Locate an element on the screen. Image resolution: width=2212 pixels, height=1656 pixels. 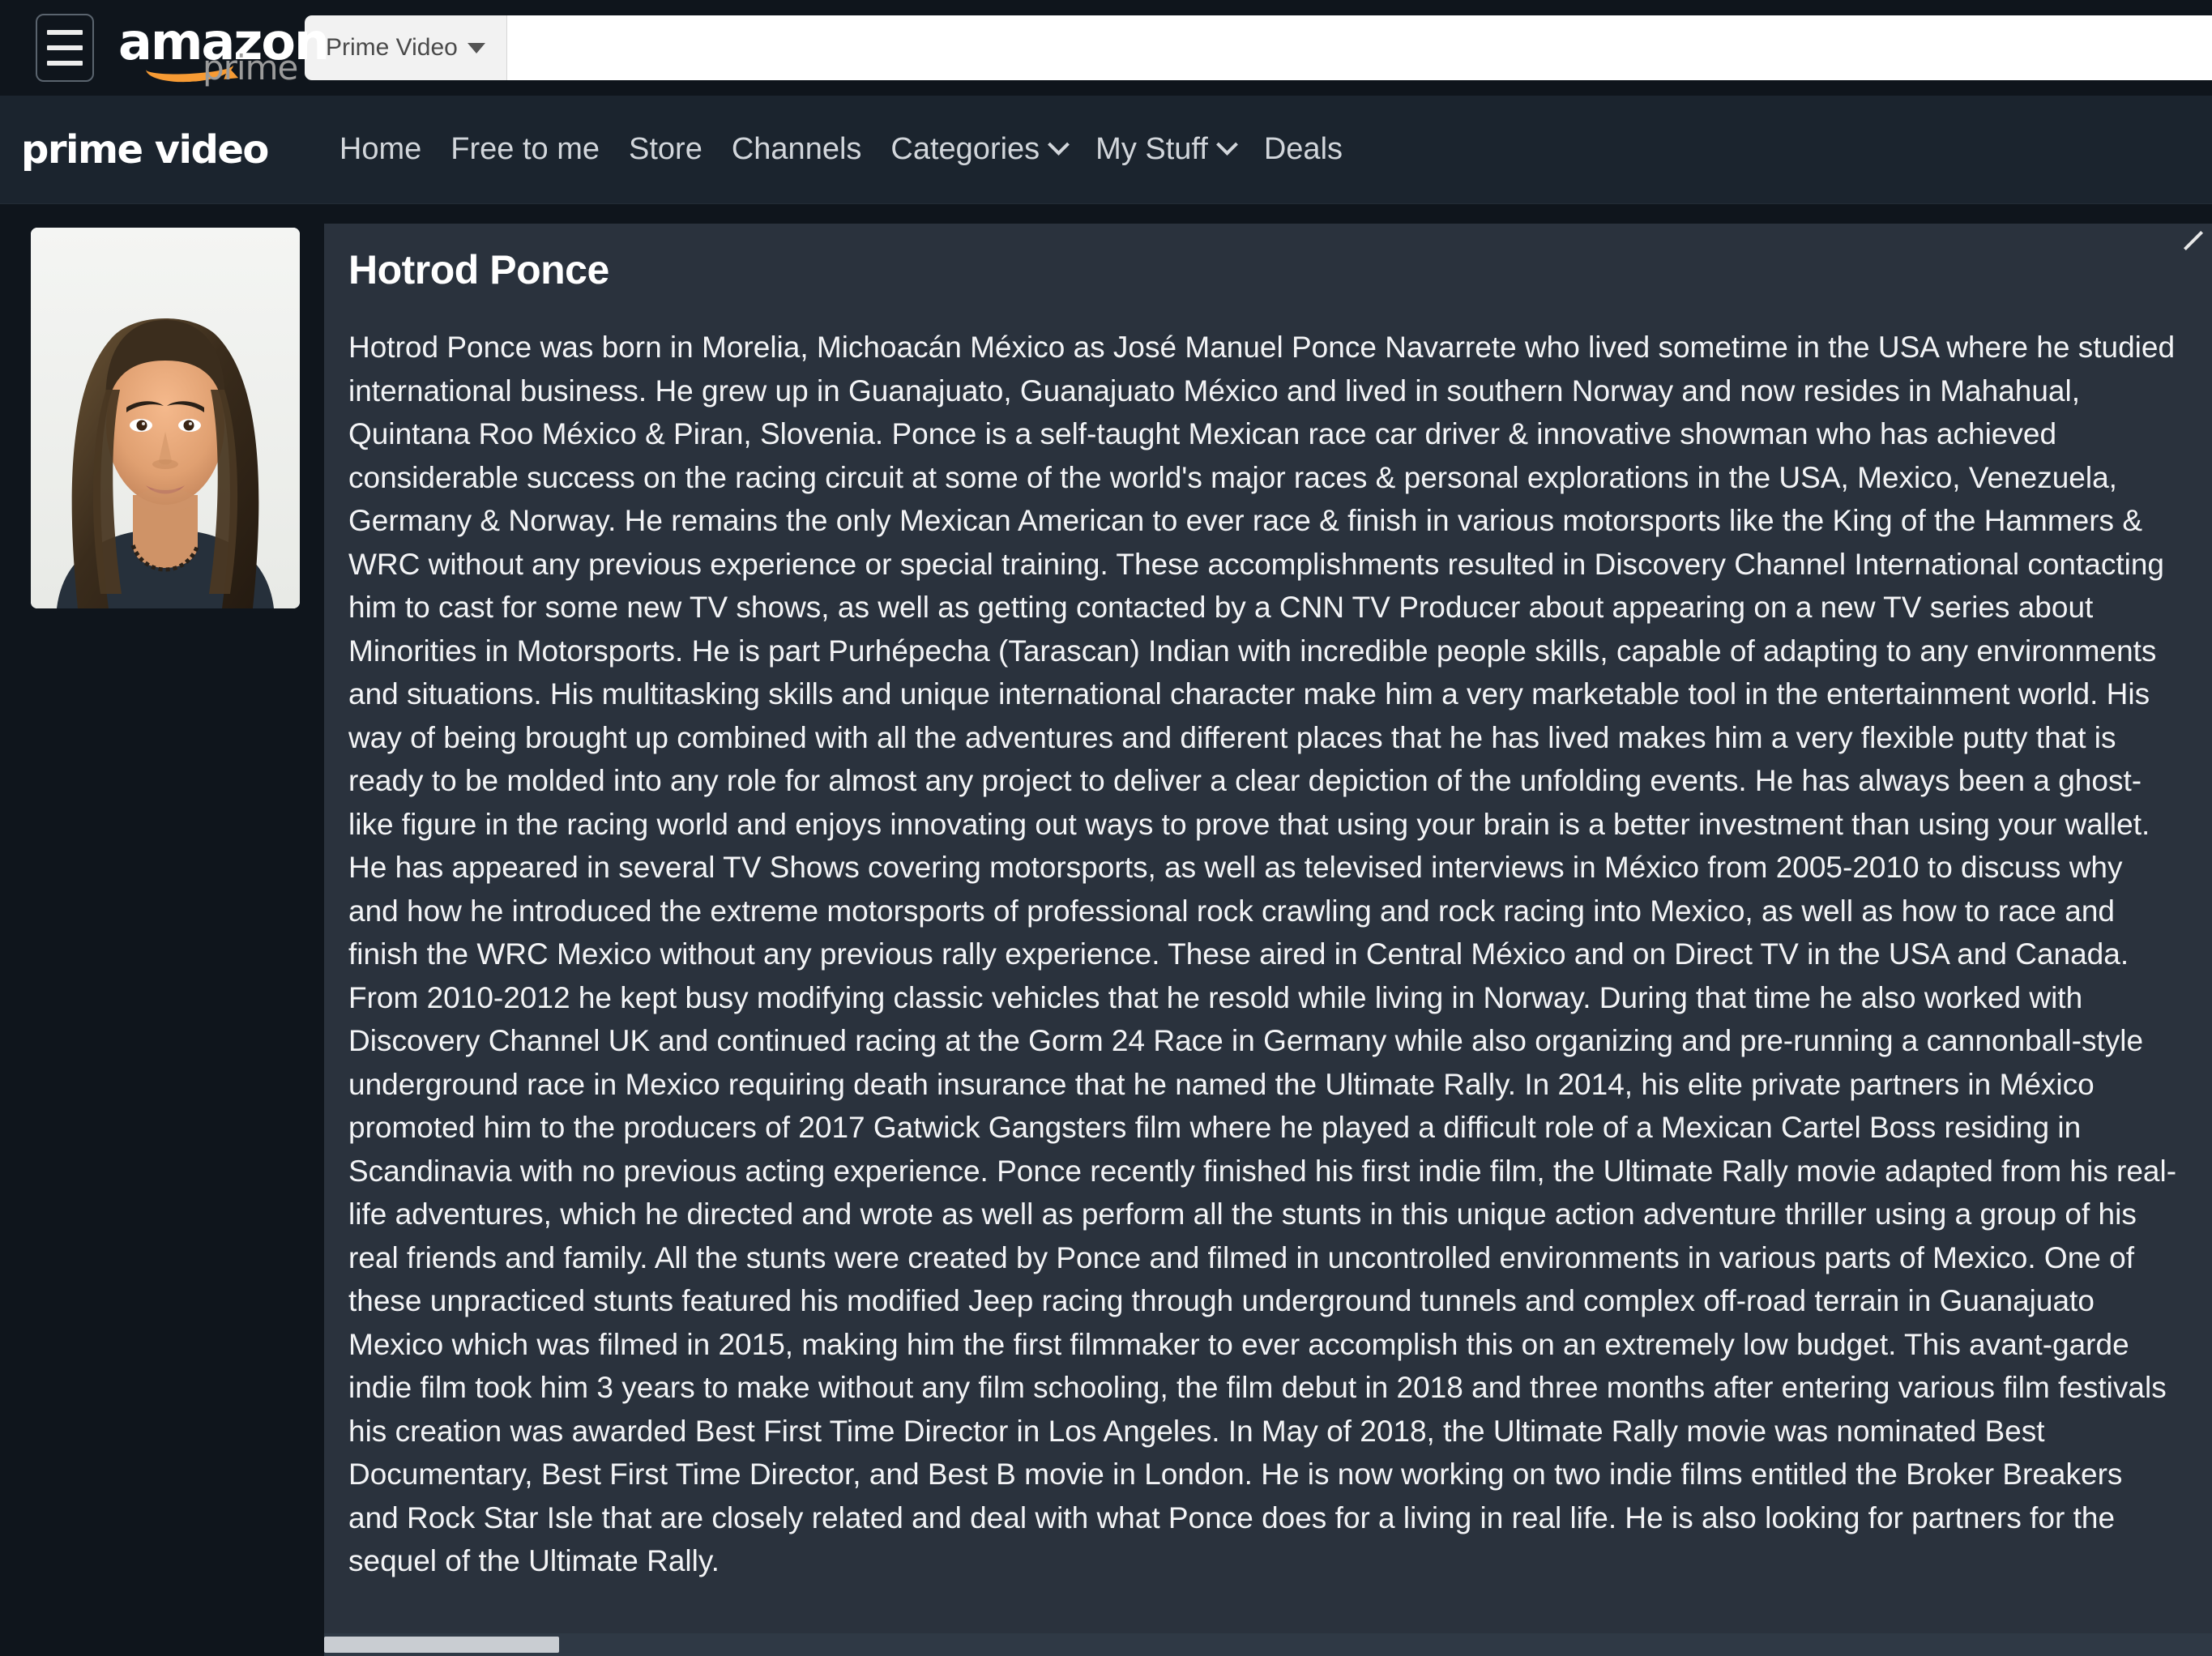
nav-item-channels: Channels is located at coordinates (797, 149).